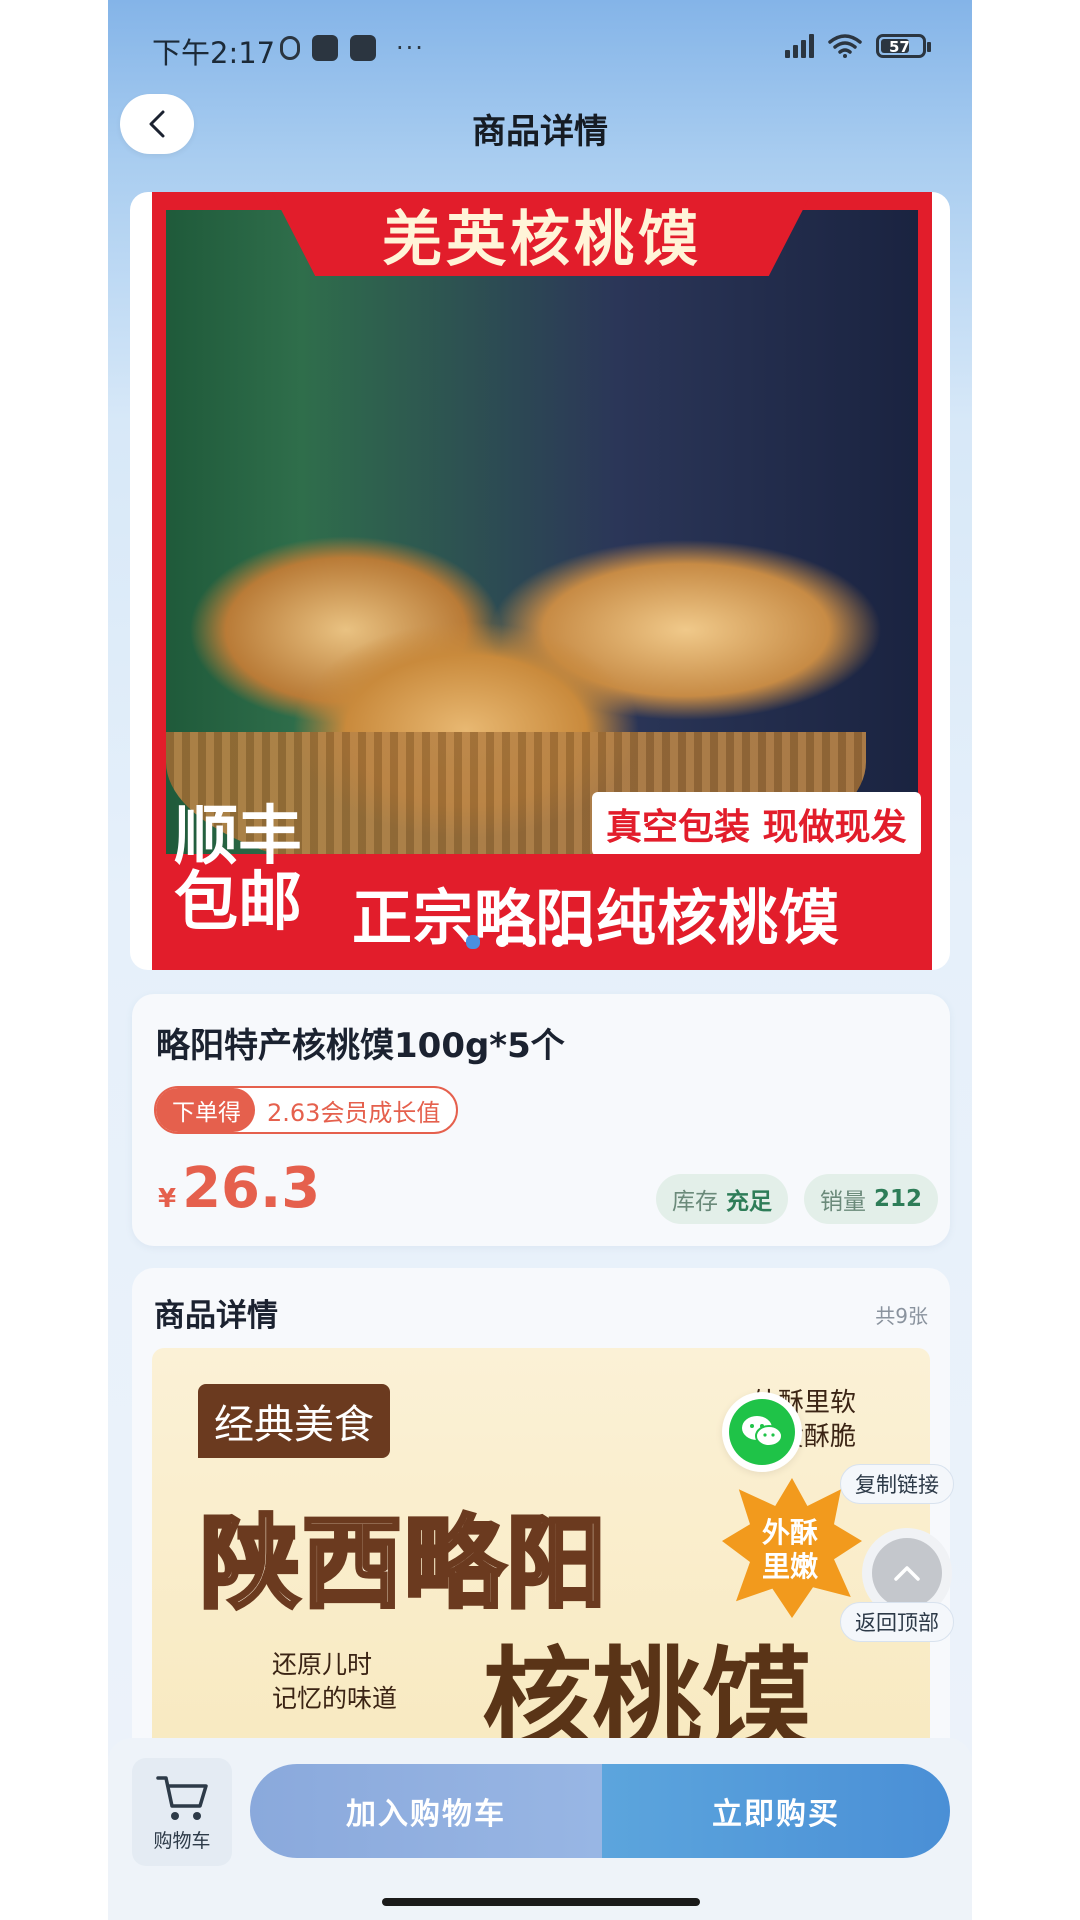 The height and width of the screenshot is (1920, 1080). I want to click on status-system-icons: 57, so click(858, 46).